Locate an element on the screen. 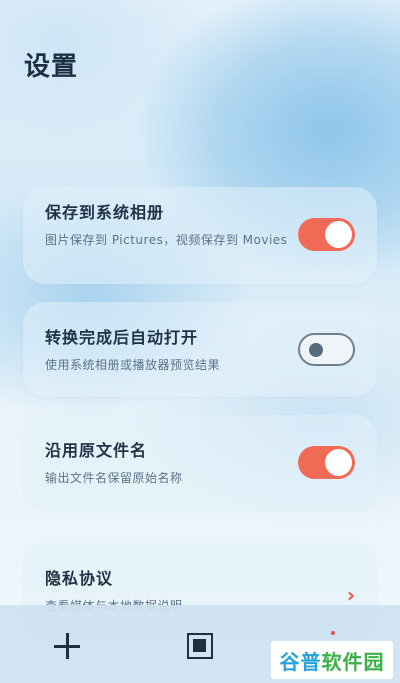  setting-auto-open: 转换完成后自动打开 使用系统相册或播放器预览结果 is located at coordinates (200, 349).